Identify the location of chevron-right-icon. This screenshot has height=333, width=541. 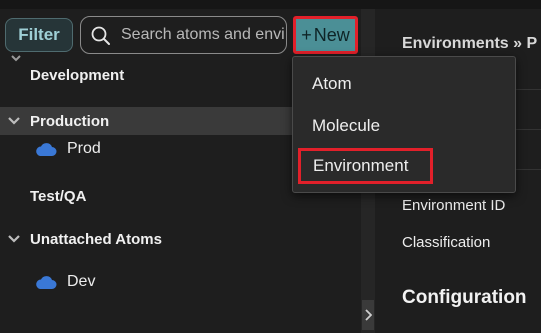
(368, 315).